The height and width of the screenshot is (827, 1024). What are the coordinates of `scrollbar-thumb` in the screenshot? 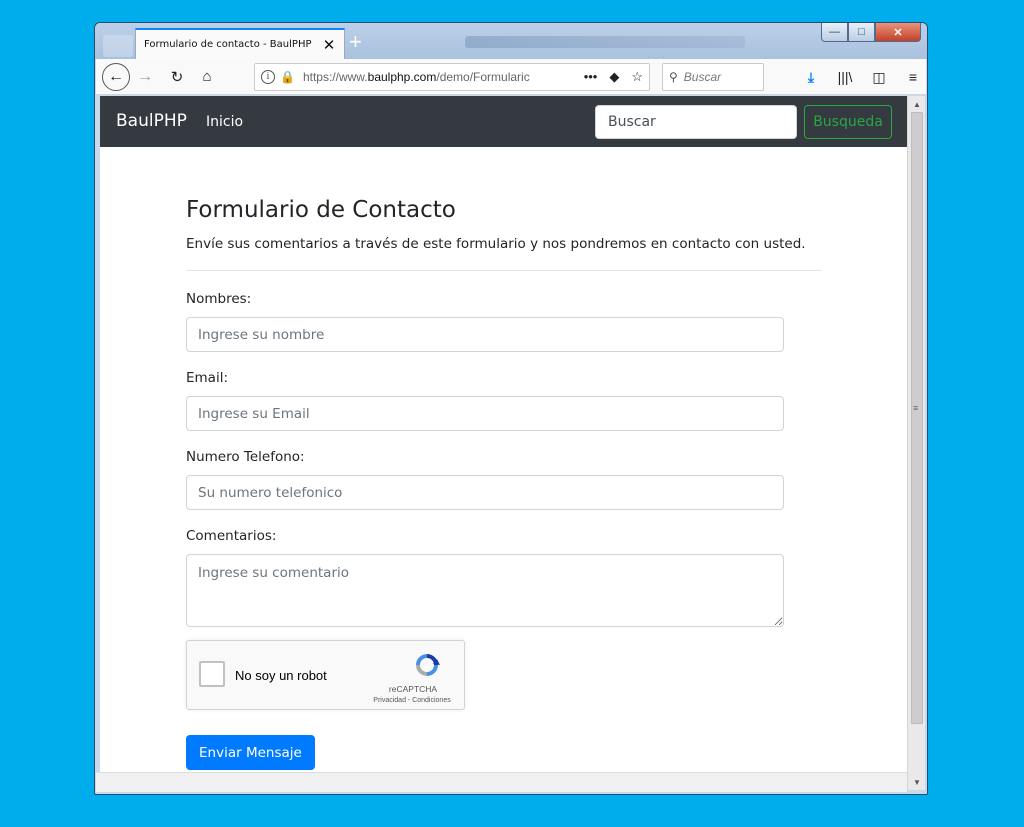 It's located at (917, 418).